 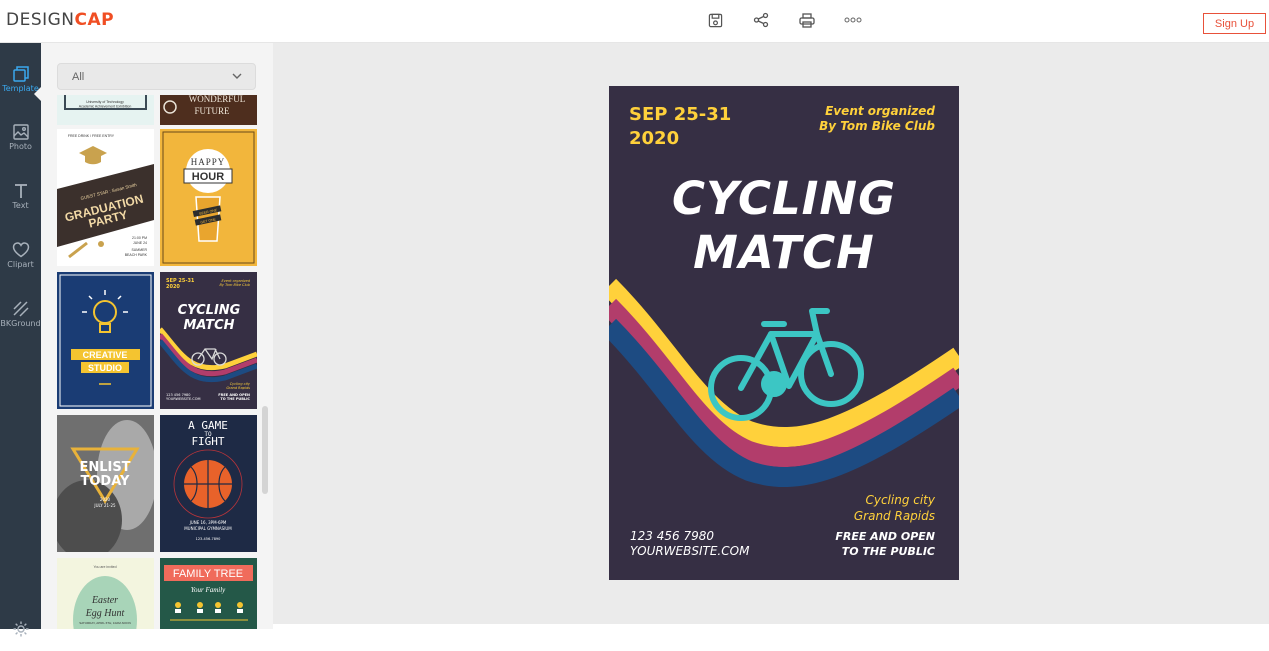 I want to click on poster-contact: 123 456 7980 YOURWEBSITE.COM, so click(x=689, y=544).